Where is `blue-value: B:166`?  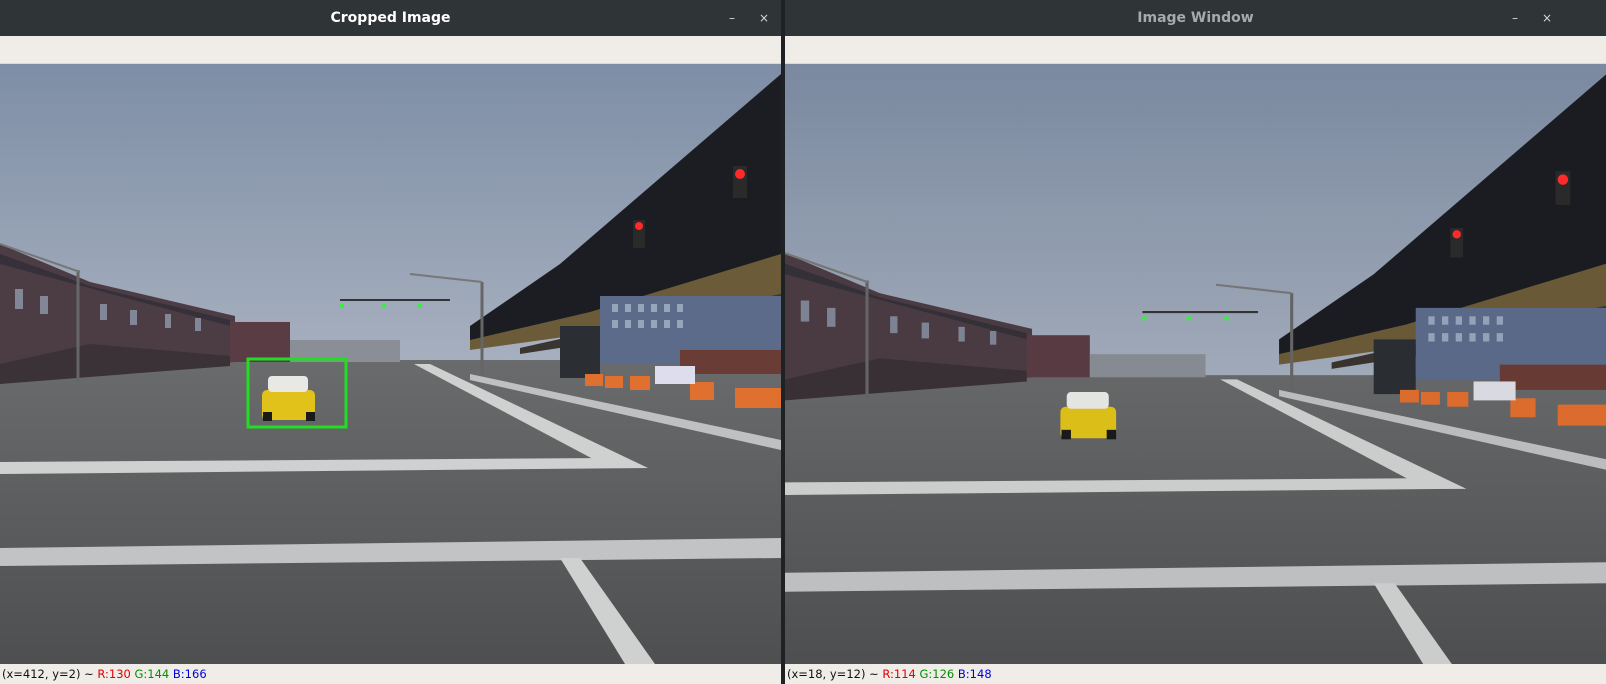
blue-value: B:166 is located at coordinates (189, 674).